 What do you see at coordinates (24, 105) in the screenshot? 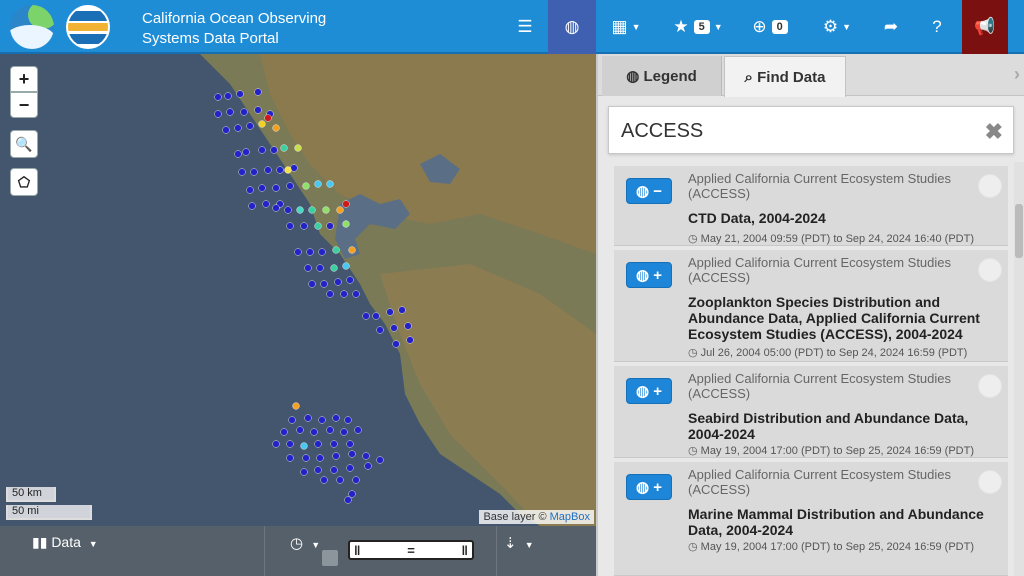
I see `zoom-out-button: −` at bounding box center [24, 105].